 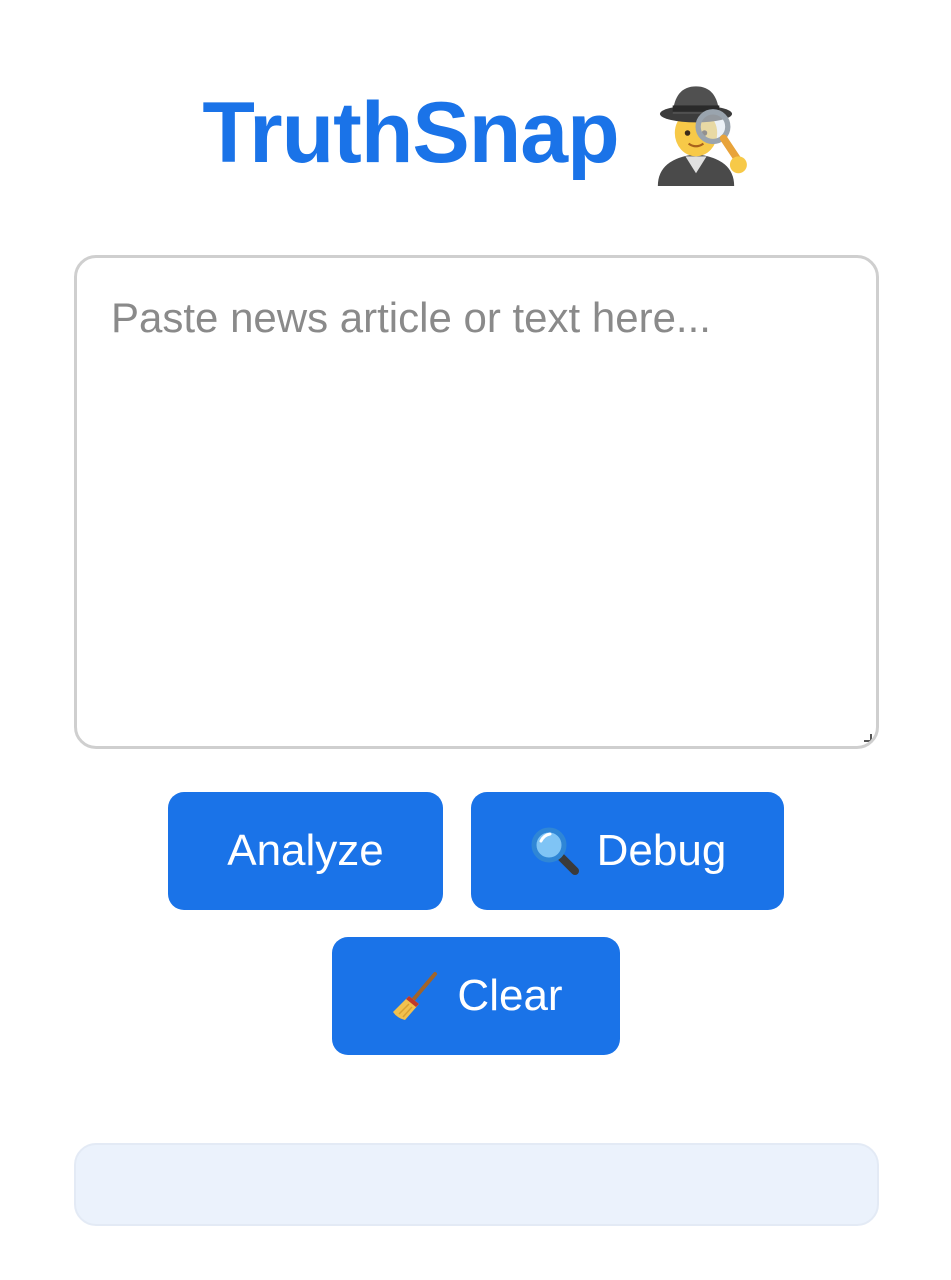 I want to click on detective-icon, so click(x=696, y=133).